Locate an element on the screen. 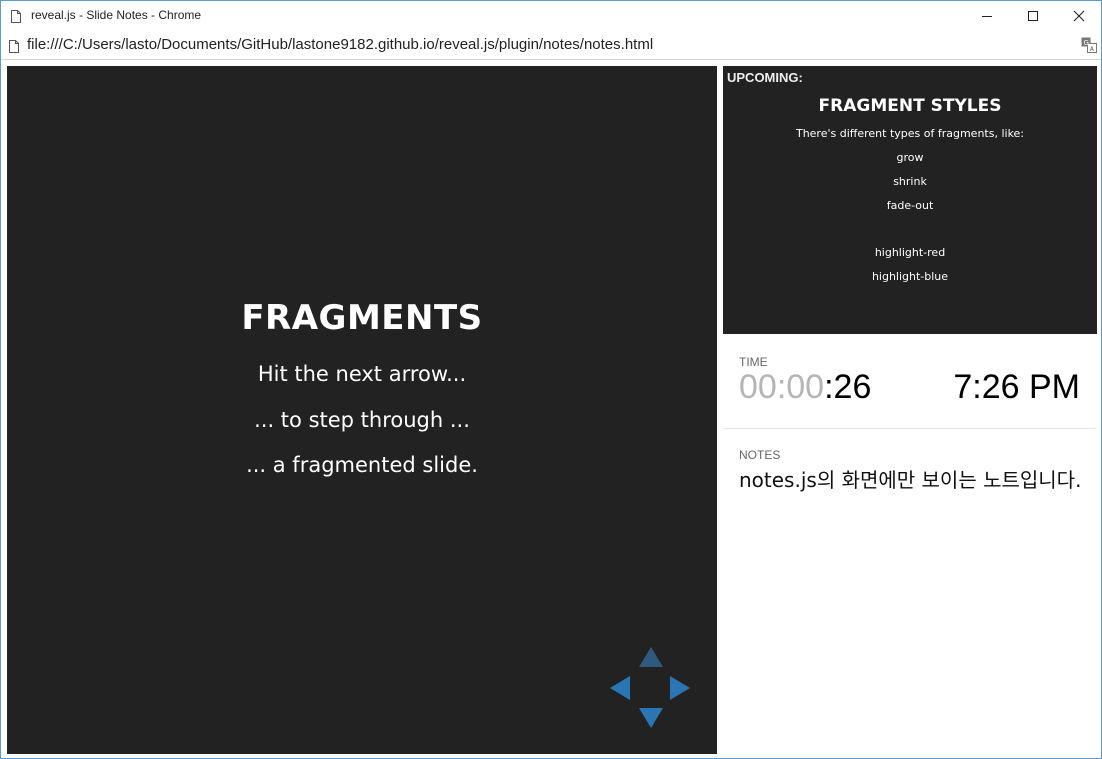  minimize-icon is located at coordinates (987, 16).